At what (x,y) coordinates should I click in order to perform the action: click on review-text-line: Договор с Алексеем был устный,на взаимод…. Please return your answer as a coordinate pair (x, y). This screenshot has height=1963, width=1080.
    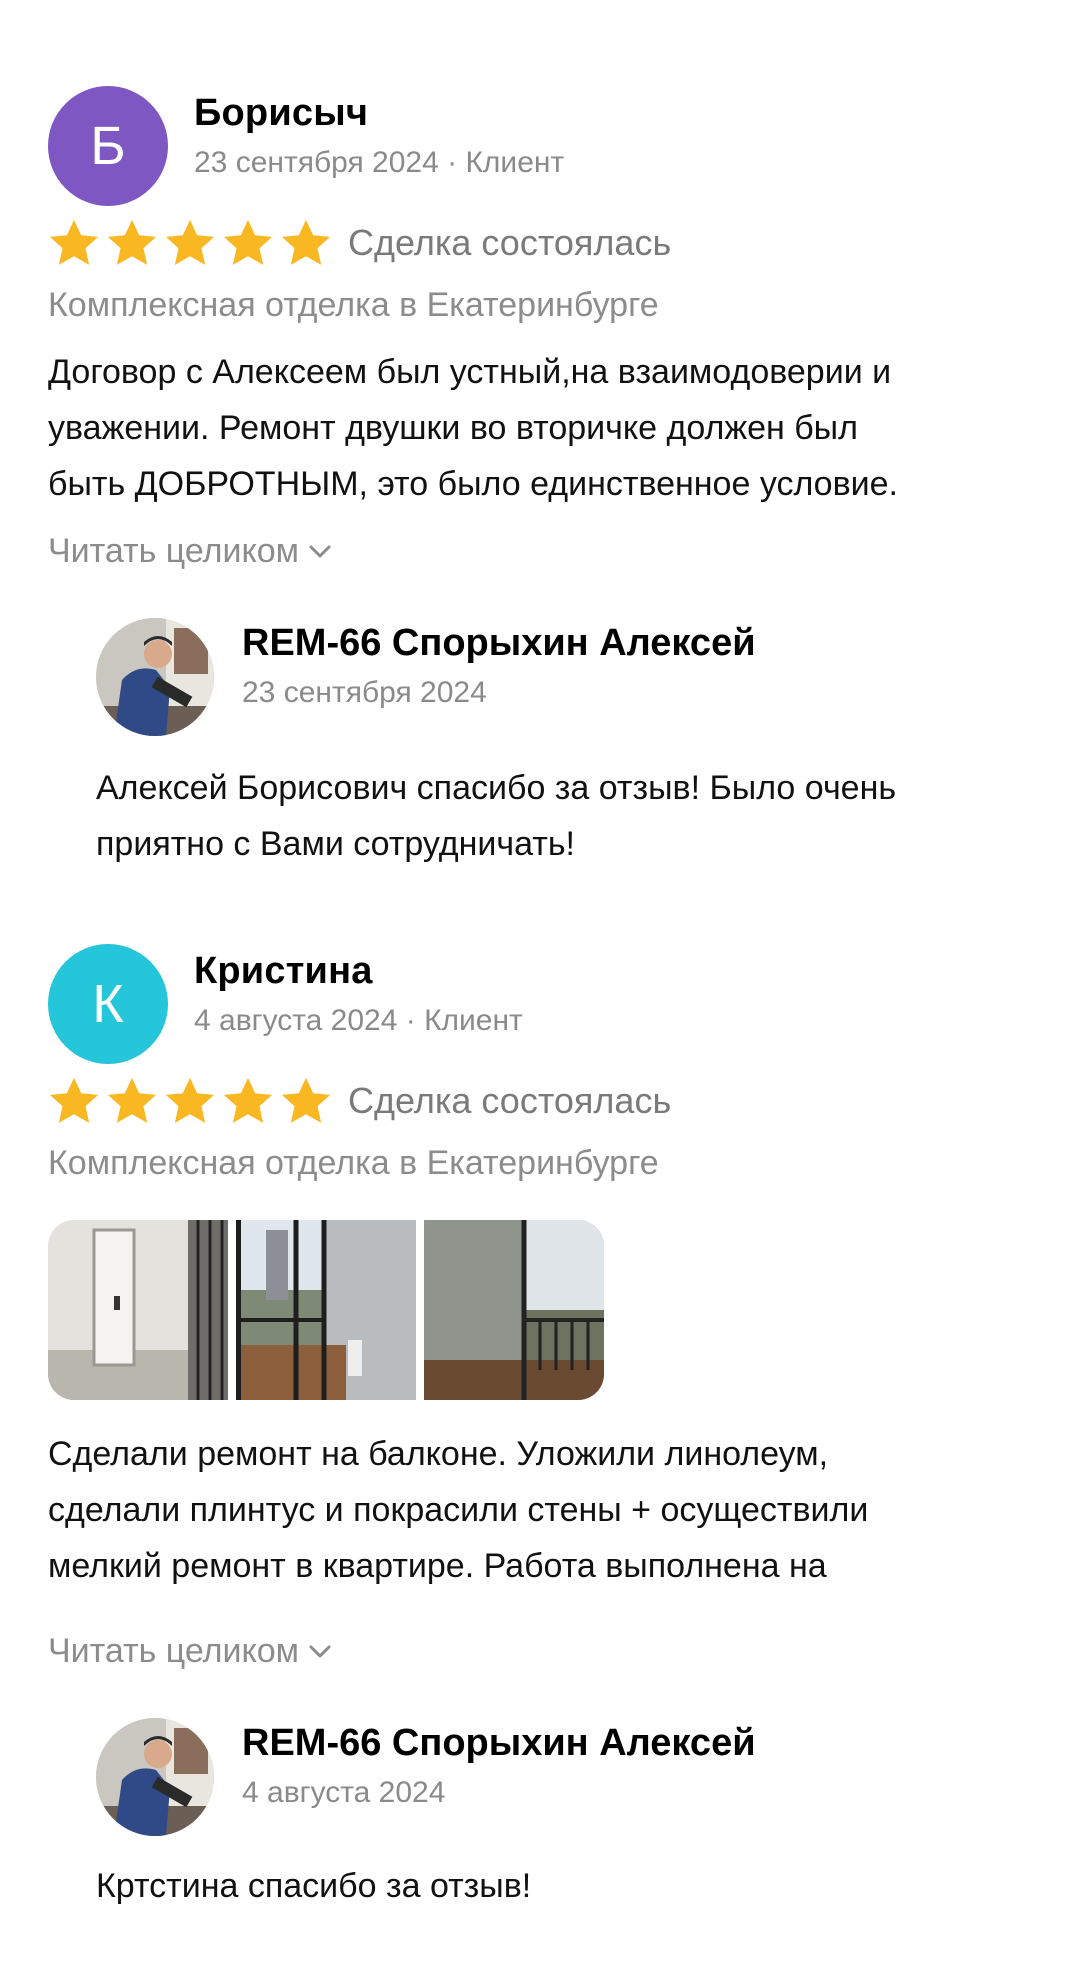
    Looking at the image, I should click on (470, 372).